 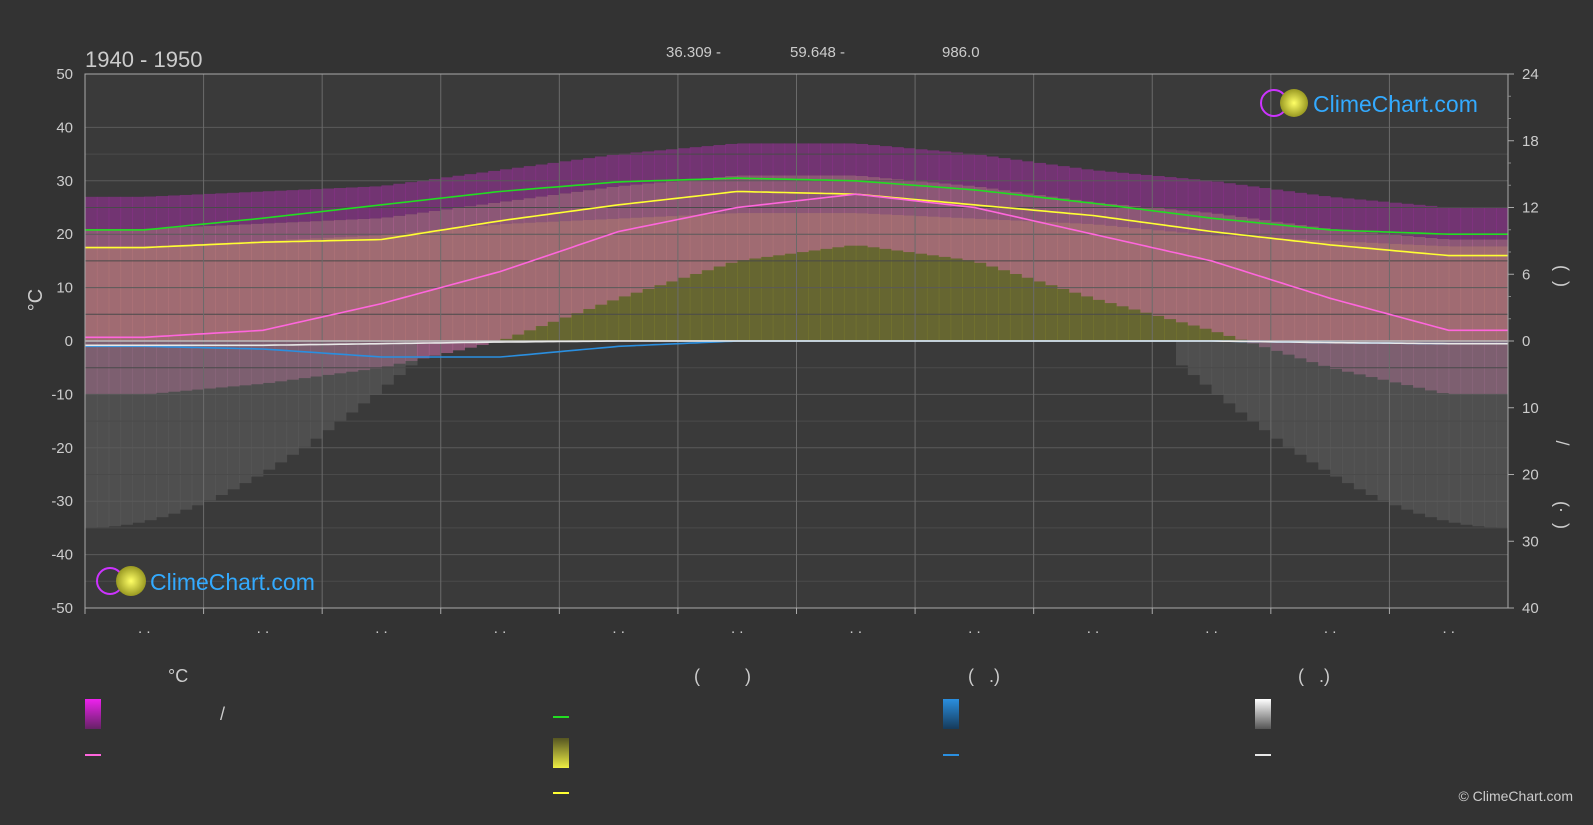 I want to click on y-tick-label-left: 40, so click(x=64, y=127).